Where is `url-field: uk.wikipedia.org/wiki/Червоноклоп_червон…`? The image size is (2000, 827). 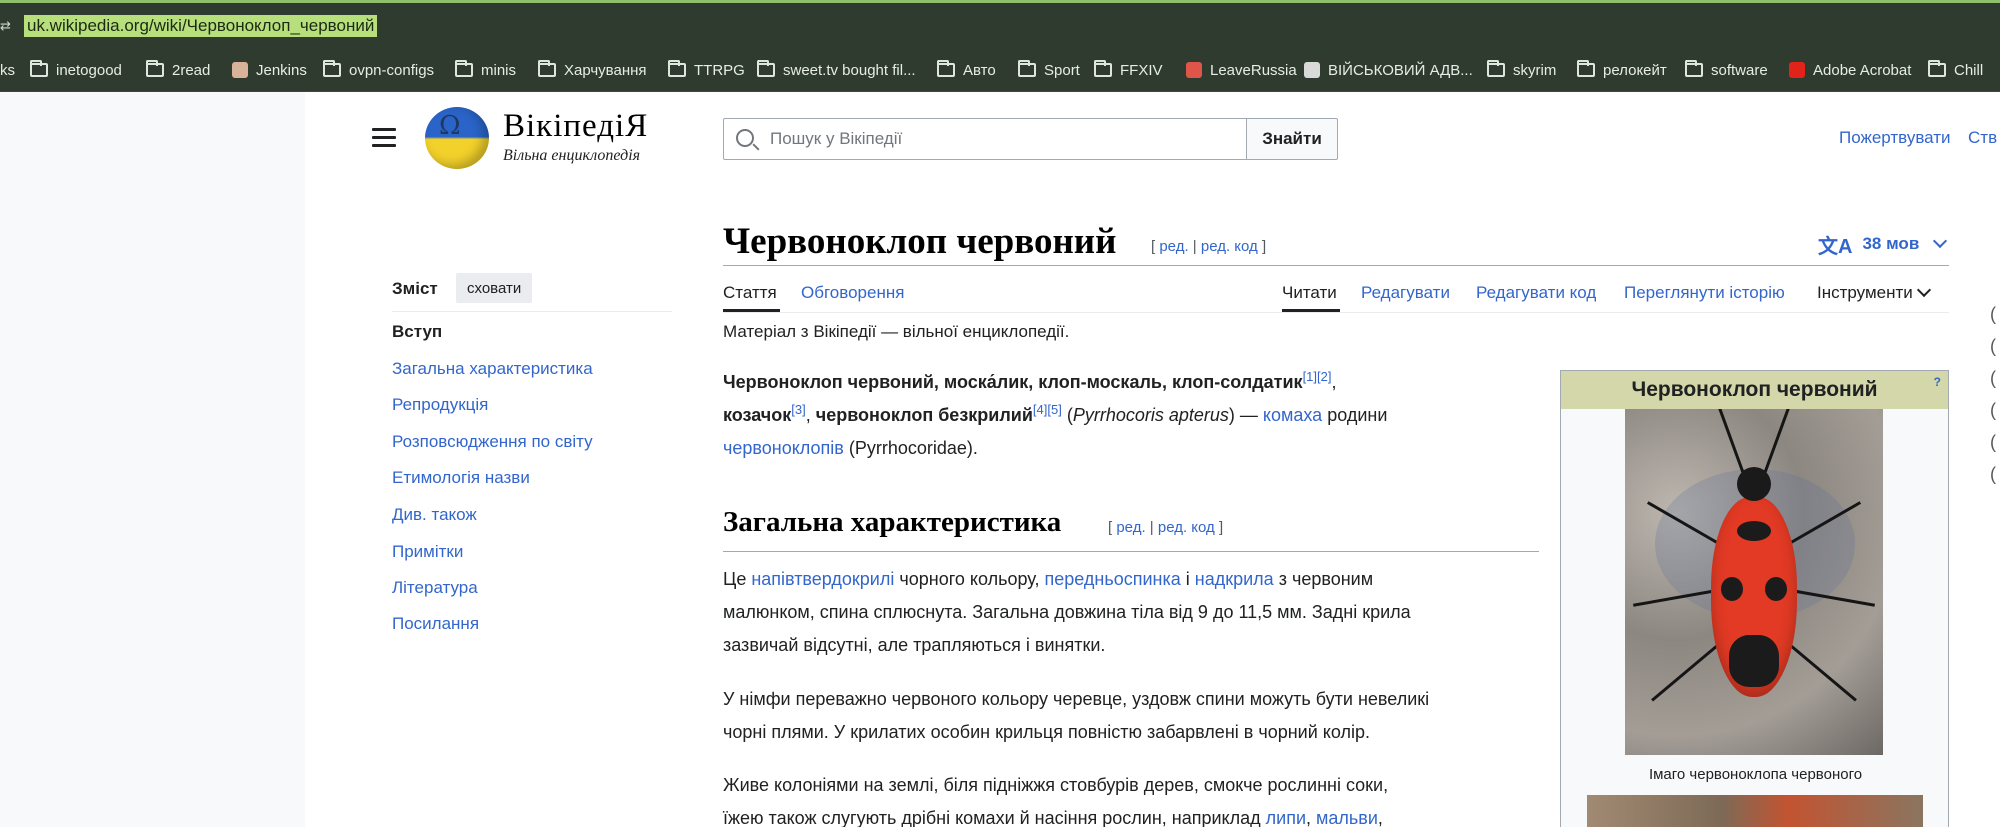 url-field: uk.wikipedia.org/wiki/Червоноклоп_червон… is located at coordinates (201, 26).